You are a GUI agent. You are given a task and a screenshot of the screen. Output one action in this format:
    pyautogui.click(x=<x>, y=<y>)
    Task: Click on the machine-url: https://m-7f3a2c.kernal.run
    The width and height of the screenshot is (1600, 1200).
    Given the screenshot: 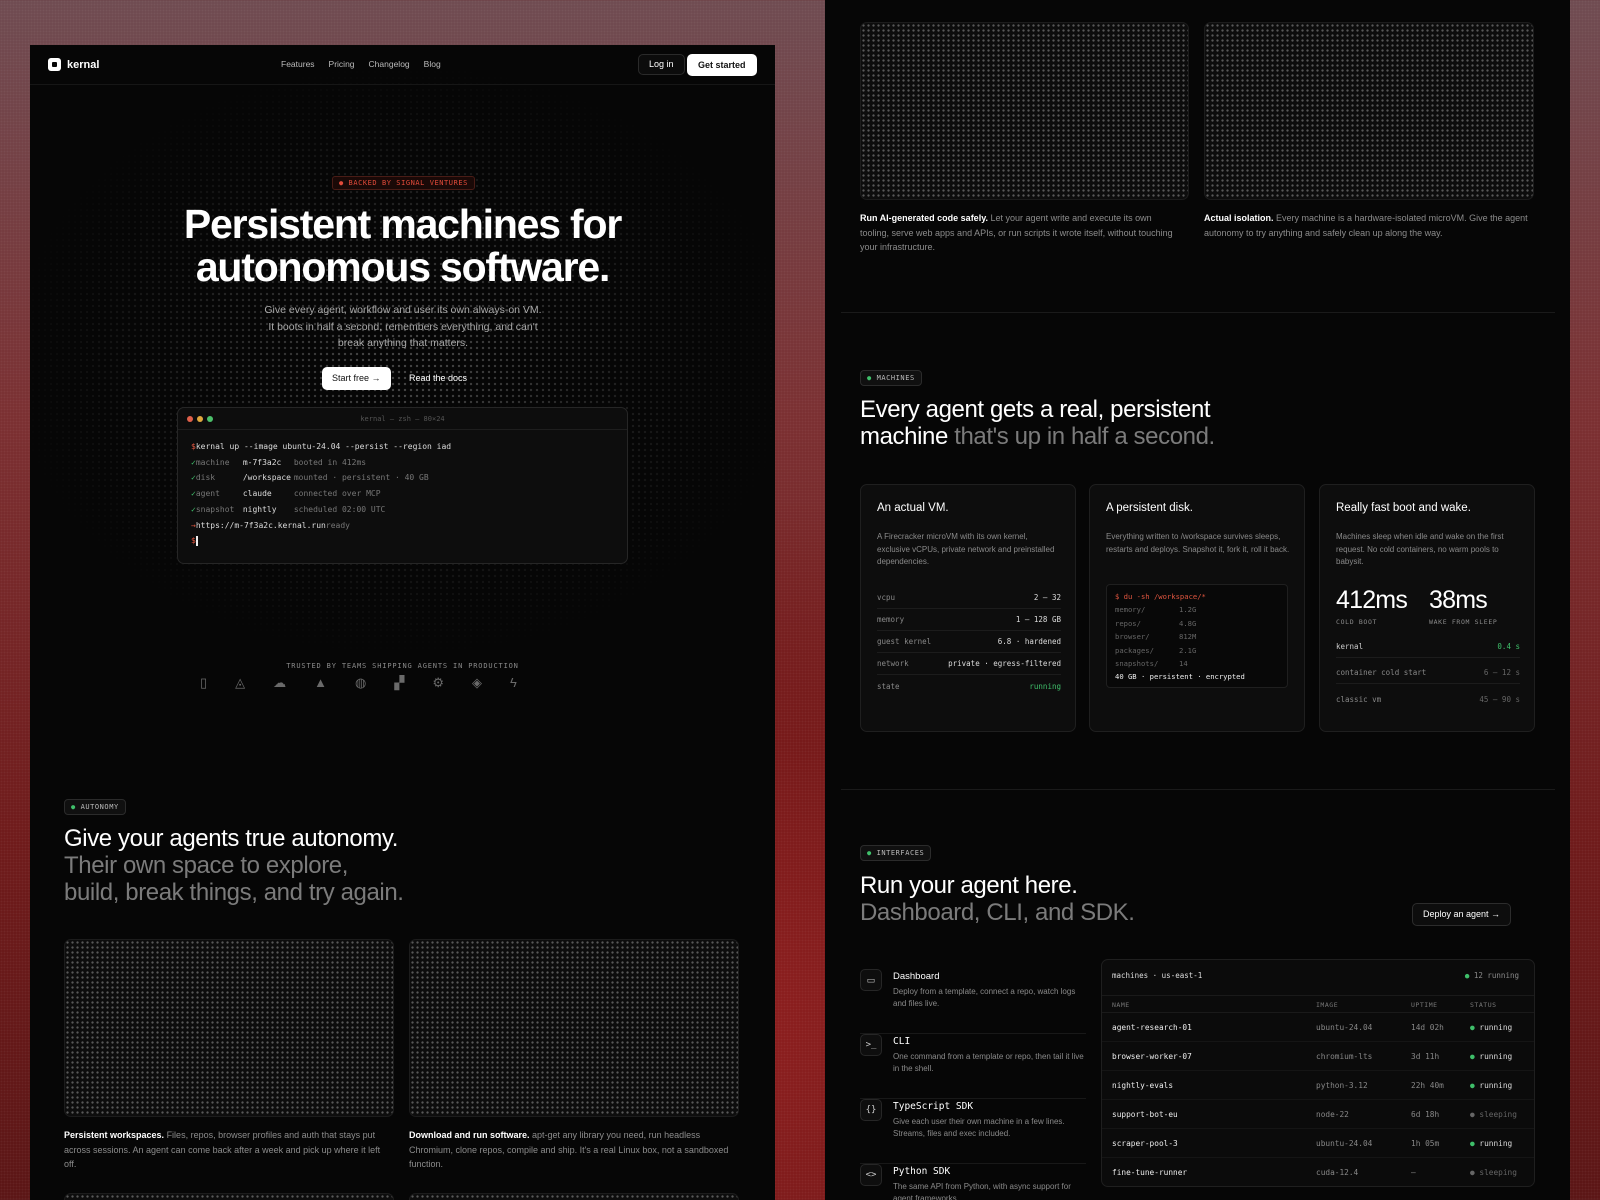 What is the action you would take?
    pyautogui.click(x=261, y=526)
    